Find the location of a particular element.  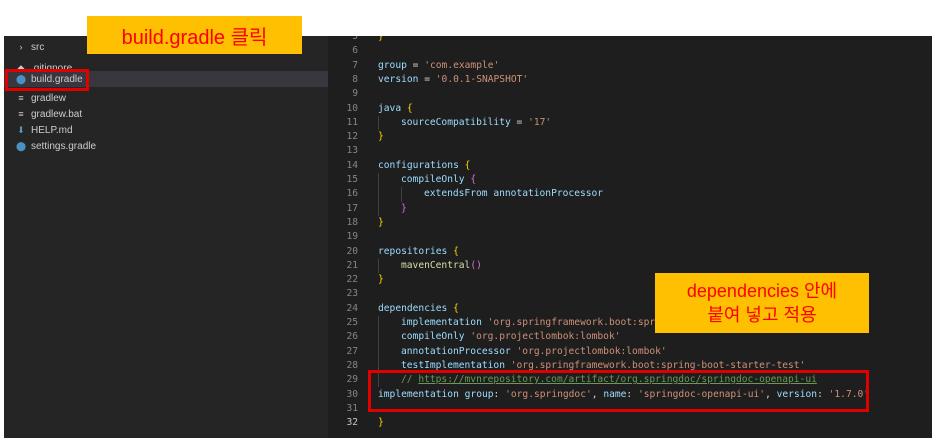

explorer-item: ≡ gradlew.bat is located at coordinates (166, 114).